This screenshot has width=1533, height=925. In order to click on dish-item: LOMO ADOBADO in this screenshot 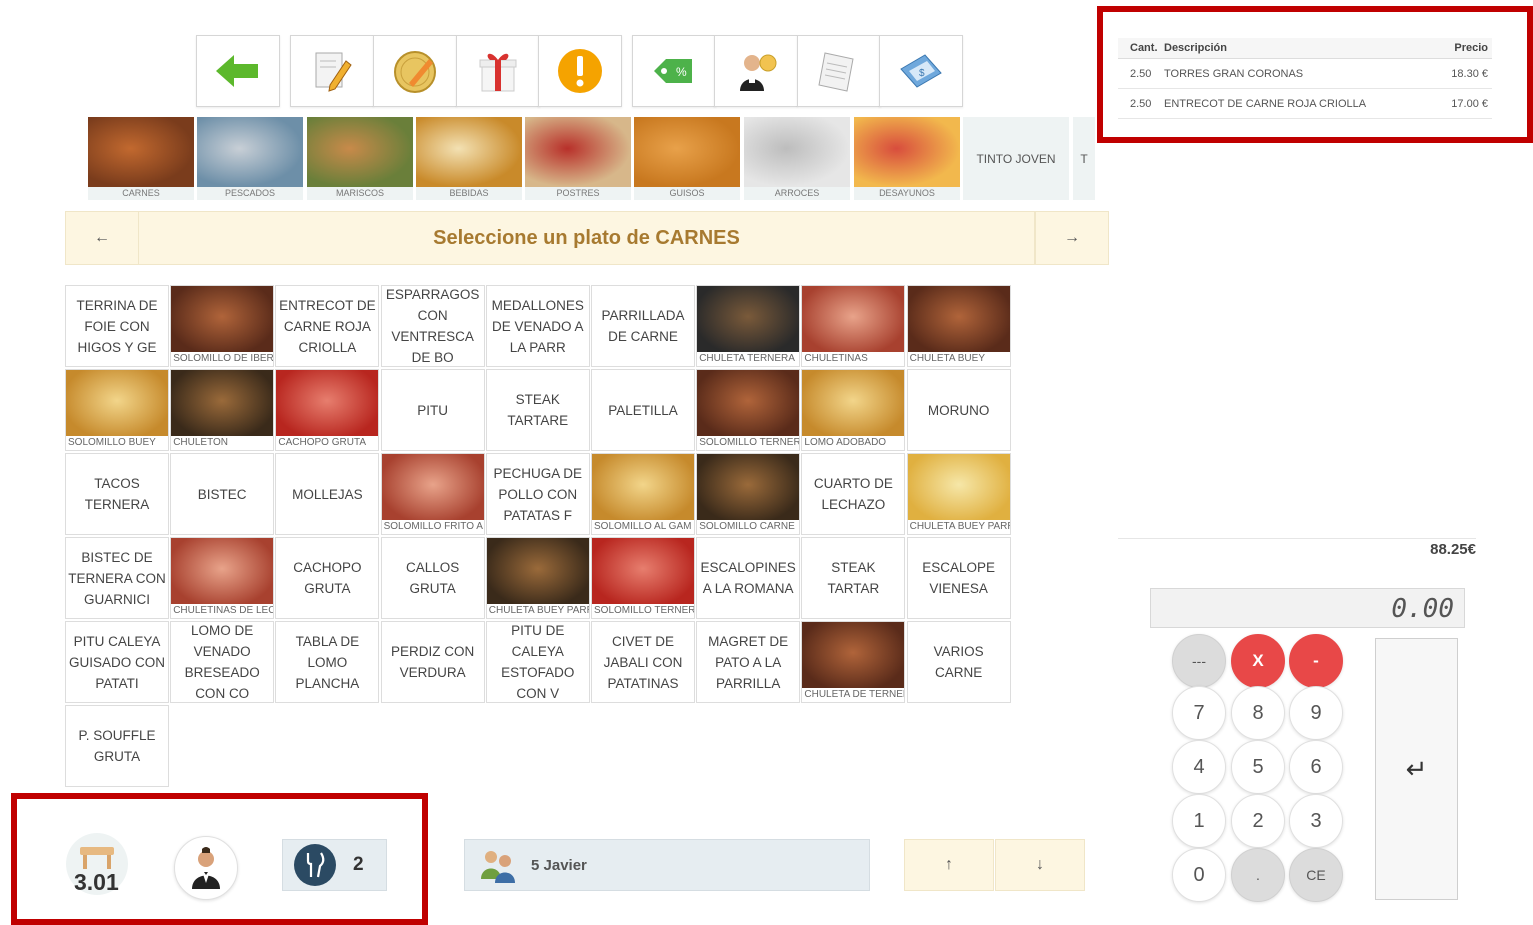, I will do `click(853, 410)`.